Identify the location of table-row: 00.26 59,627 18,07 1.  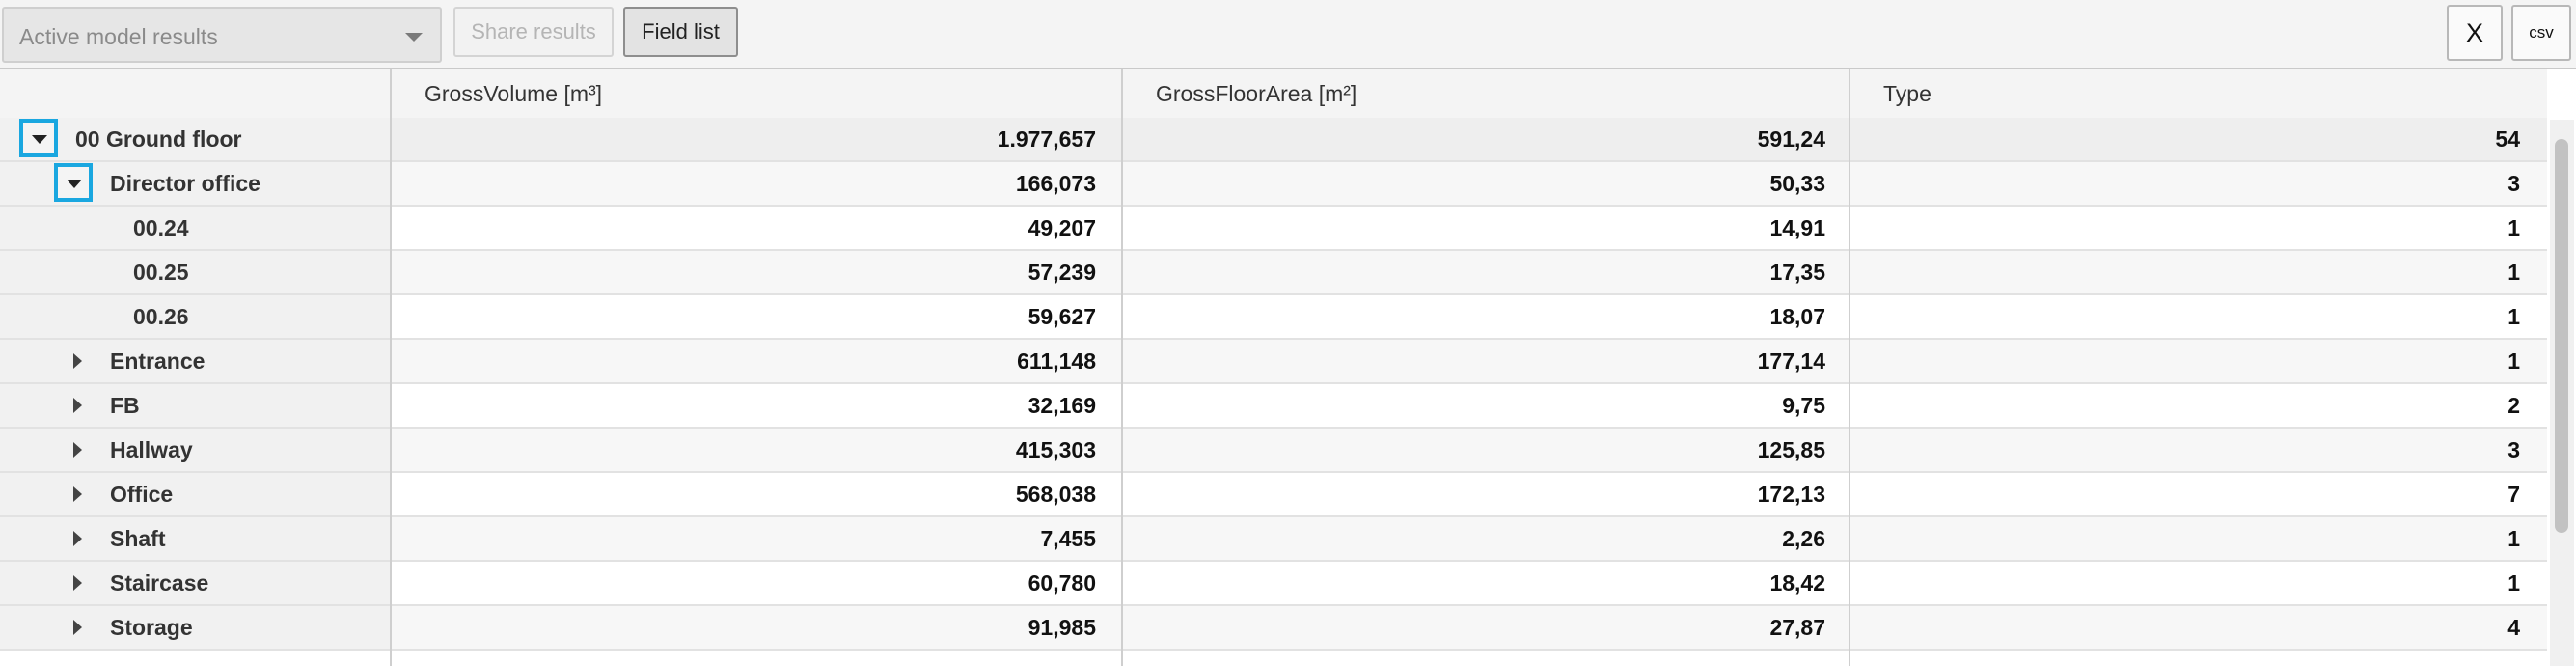
(1274, 317).